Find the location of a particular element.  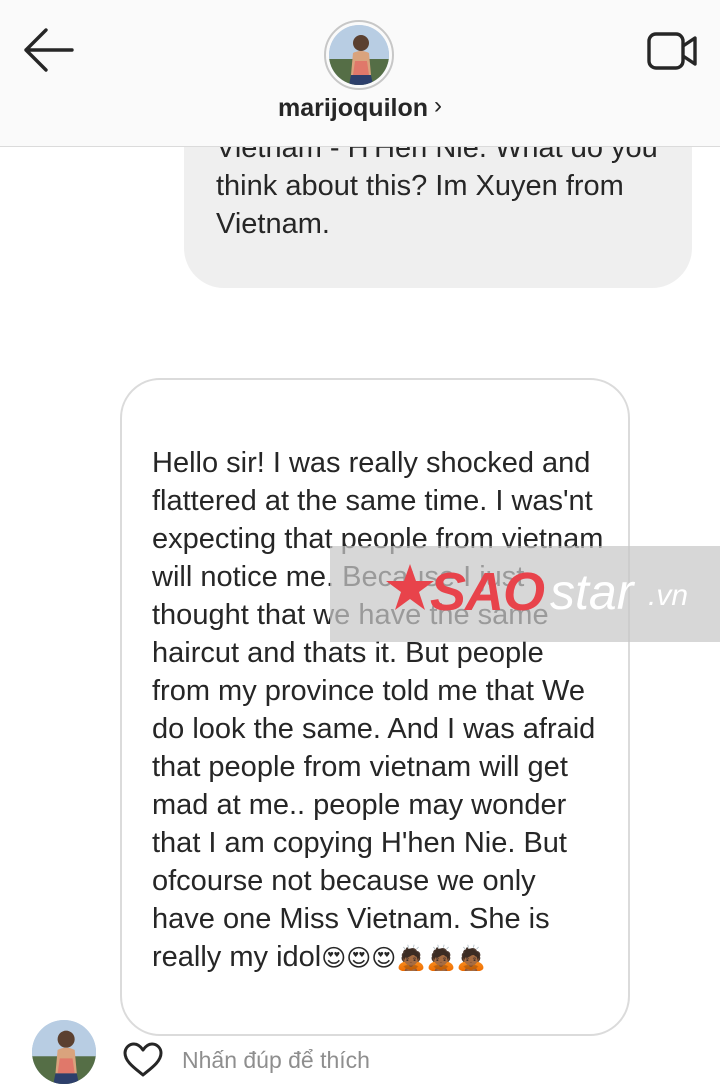

video-call-button is located at coordinates (672, 51).